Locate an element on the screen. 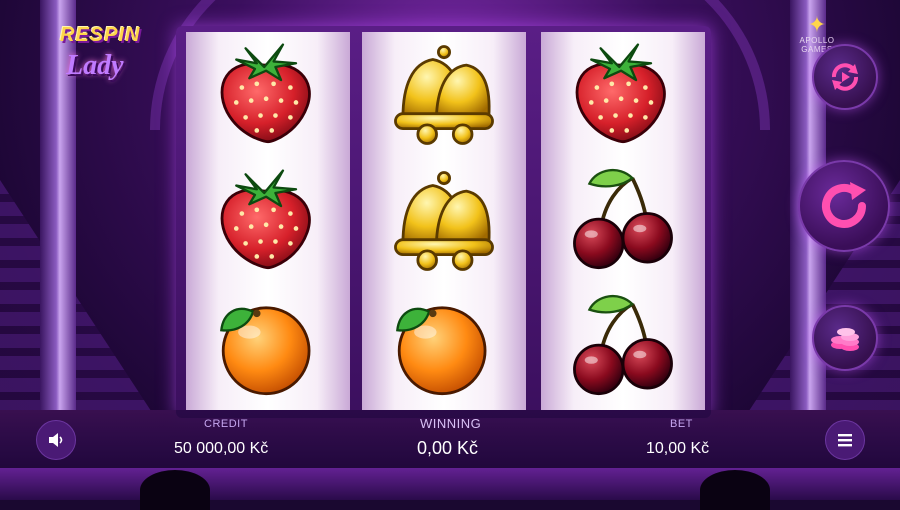 The width and height of the screenshot is (900, 510). speaker-icon is located at coordinates (56, 440).